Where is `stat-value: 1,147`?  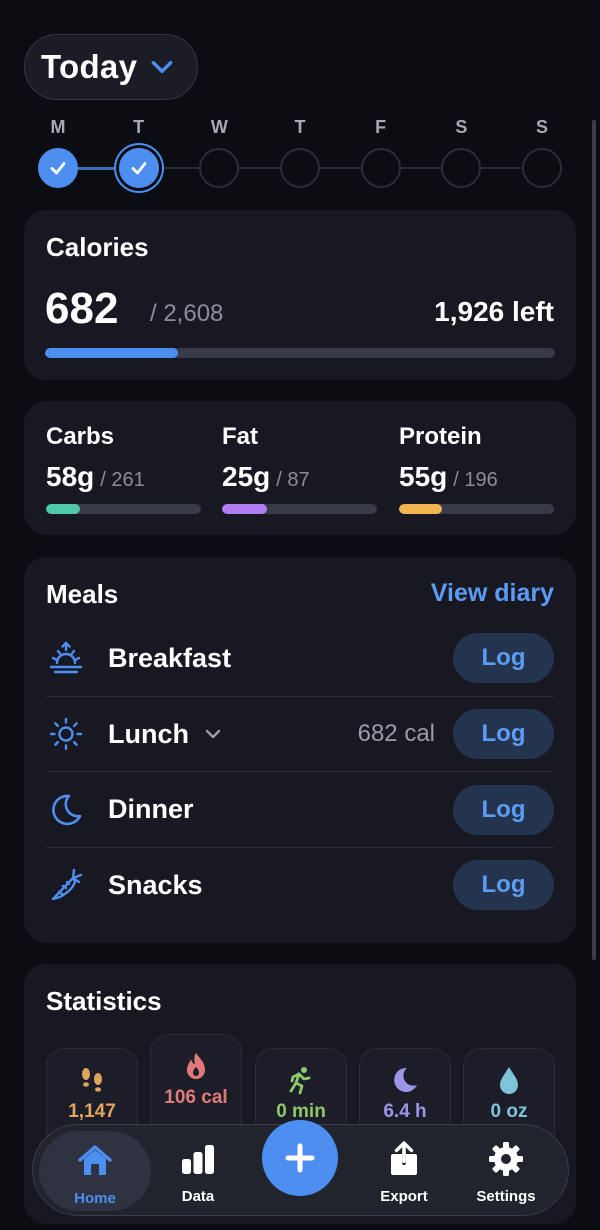
stat-value: 1,147 is located at coordinates (92, 1111).